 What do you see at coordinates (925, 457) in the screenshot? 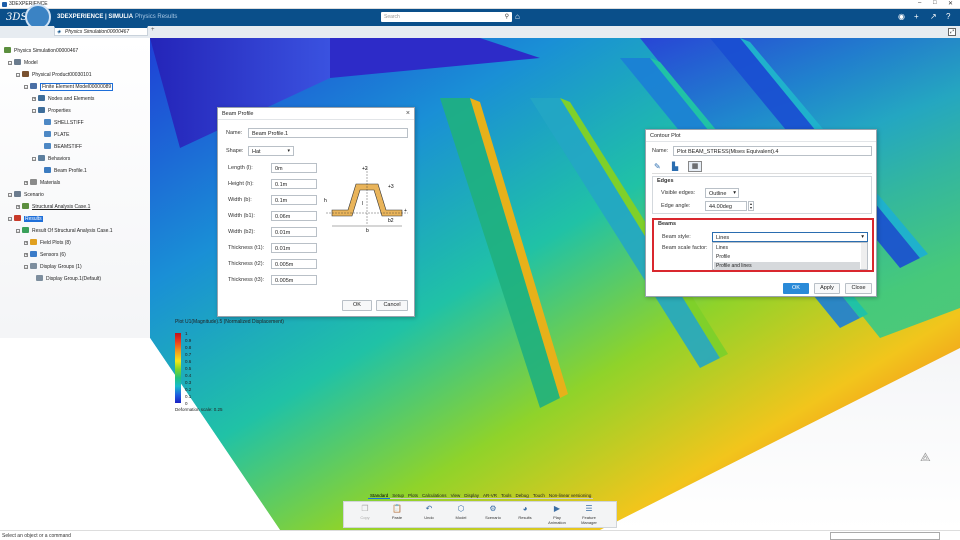
I see `view-compass-icon: ⟁` at bounding box center [925, 457].